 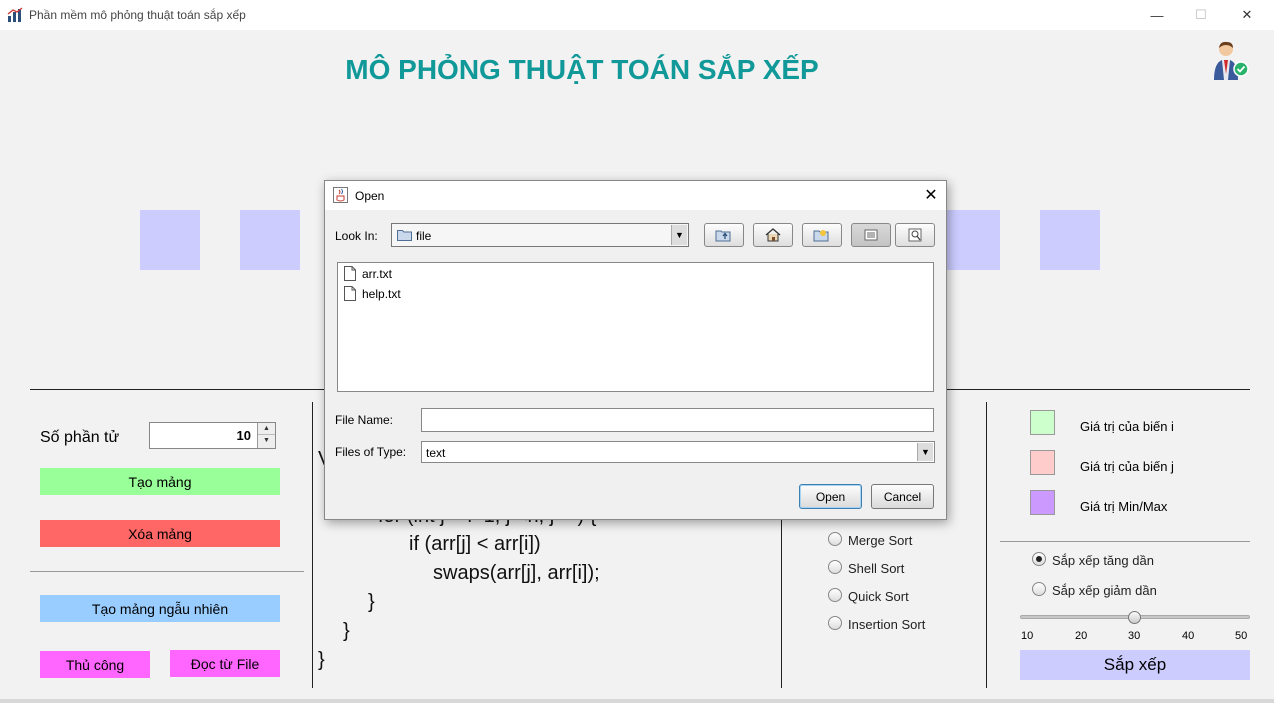 I want to click on file-name-label: File Name:, so click(x=364, y=420).